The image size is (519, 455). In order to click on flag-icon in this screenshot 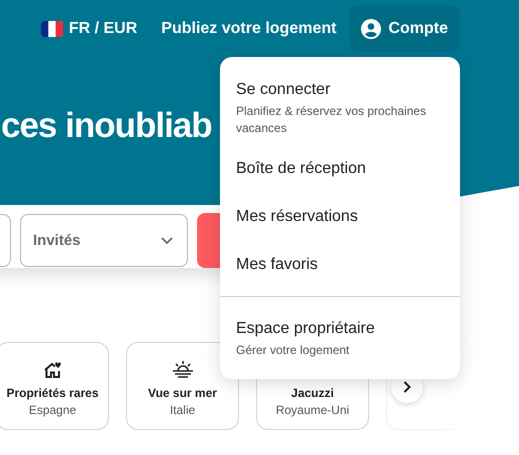, I will do `click(51, 28)`.